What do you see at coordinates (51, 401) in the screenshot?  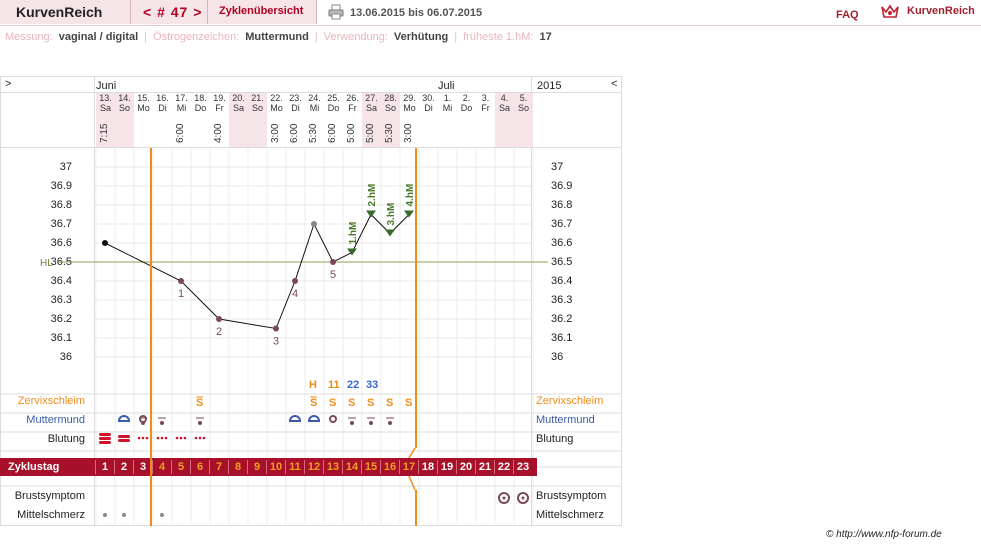 I see `zervix-label: Zervixschleim` at bounding box center [51, 401].